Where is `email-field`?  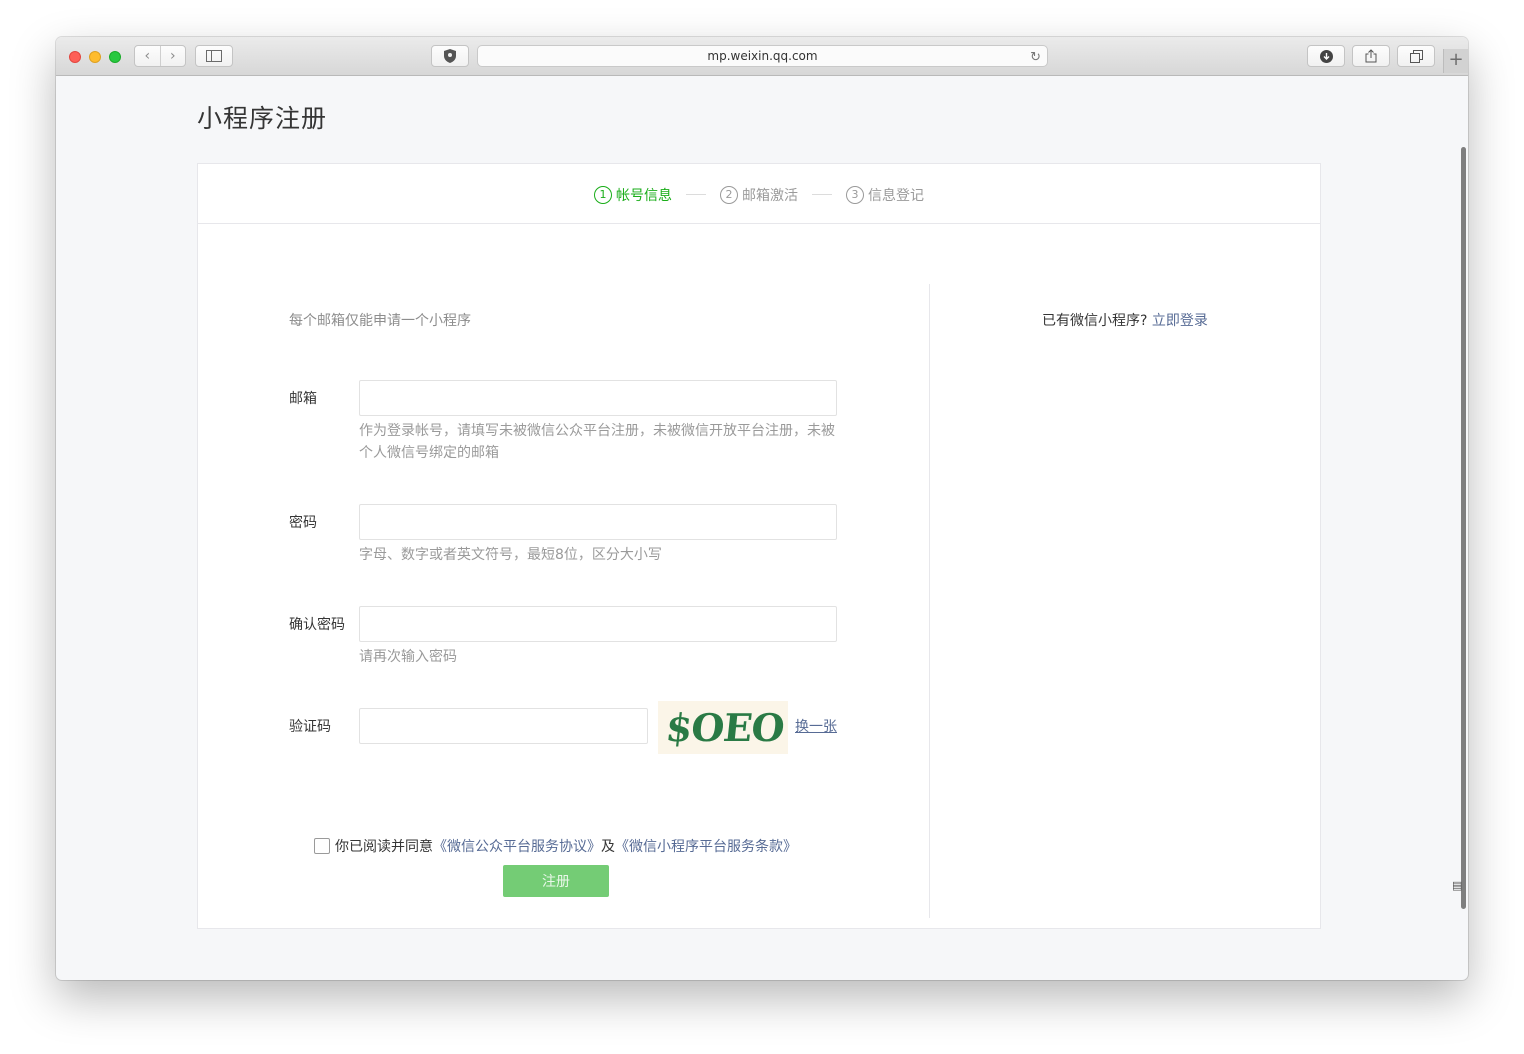
email-field is located at coordinates (598, 398).